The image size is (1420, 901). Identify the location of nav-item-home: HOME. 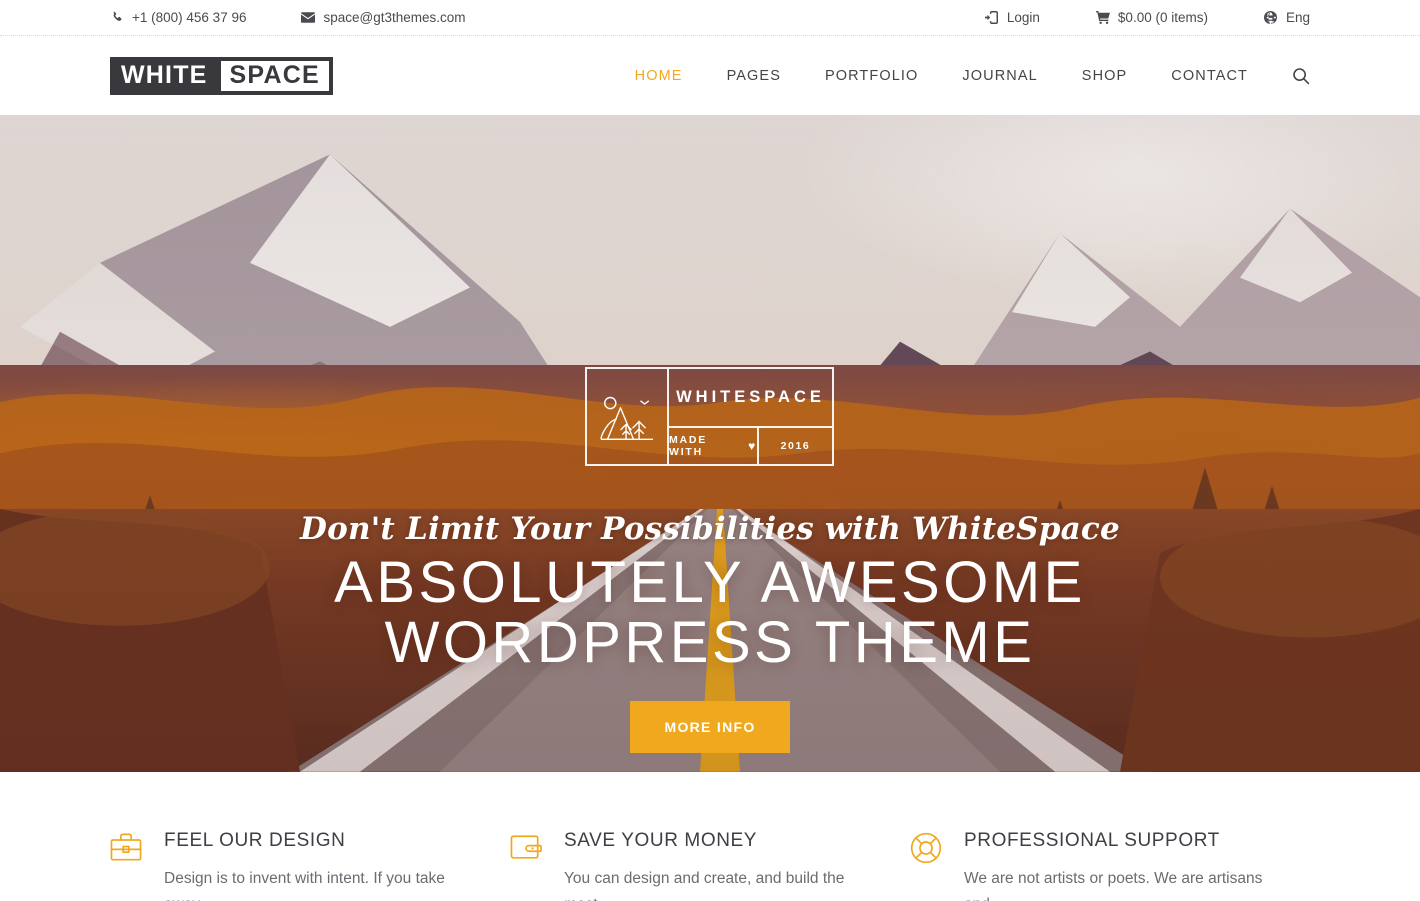
(659, 76).